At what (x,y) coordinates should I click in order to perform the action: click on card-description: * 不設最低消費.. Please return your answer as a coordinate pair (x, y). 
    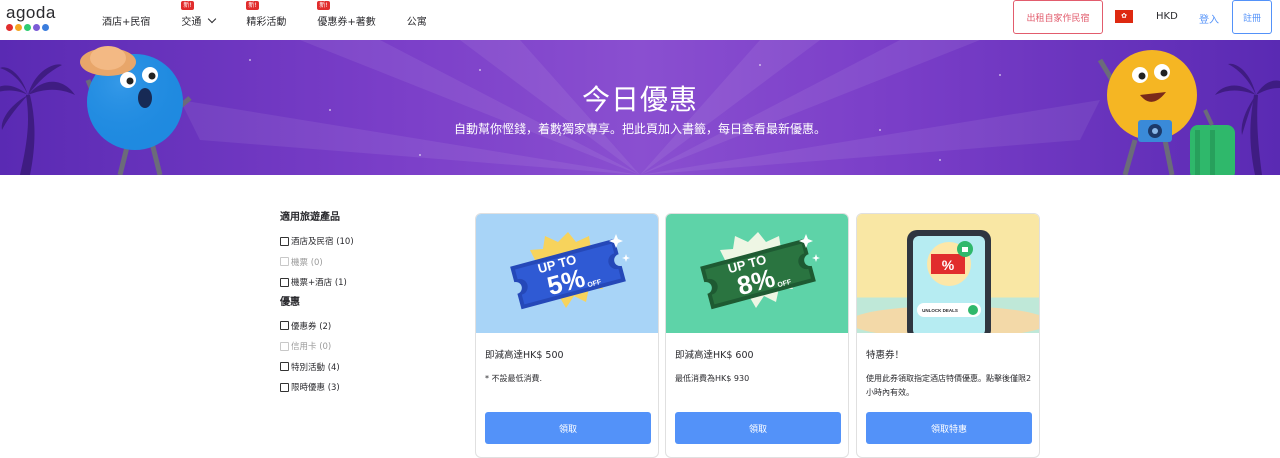
    Looking at the image, I should click on (514, 378).